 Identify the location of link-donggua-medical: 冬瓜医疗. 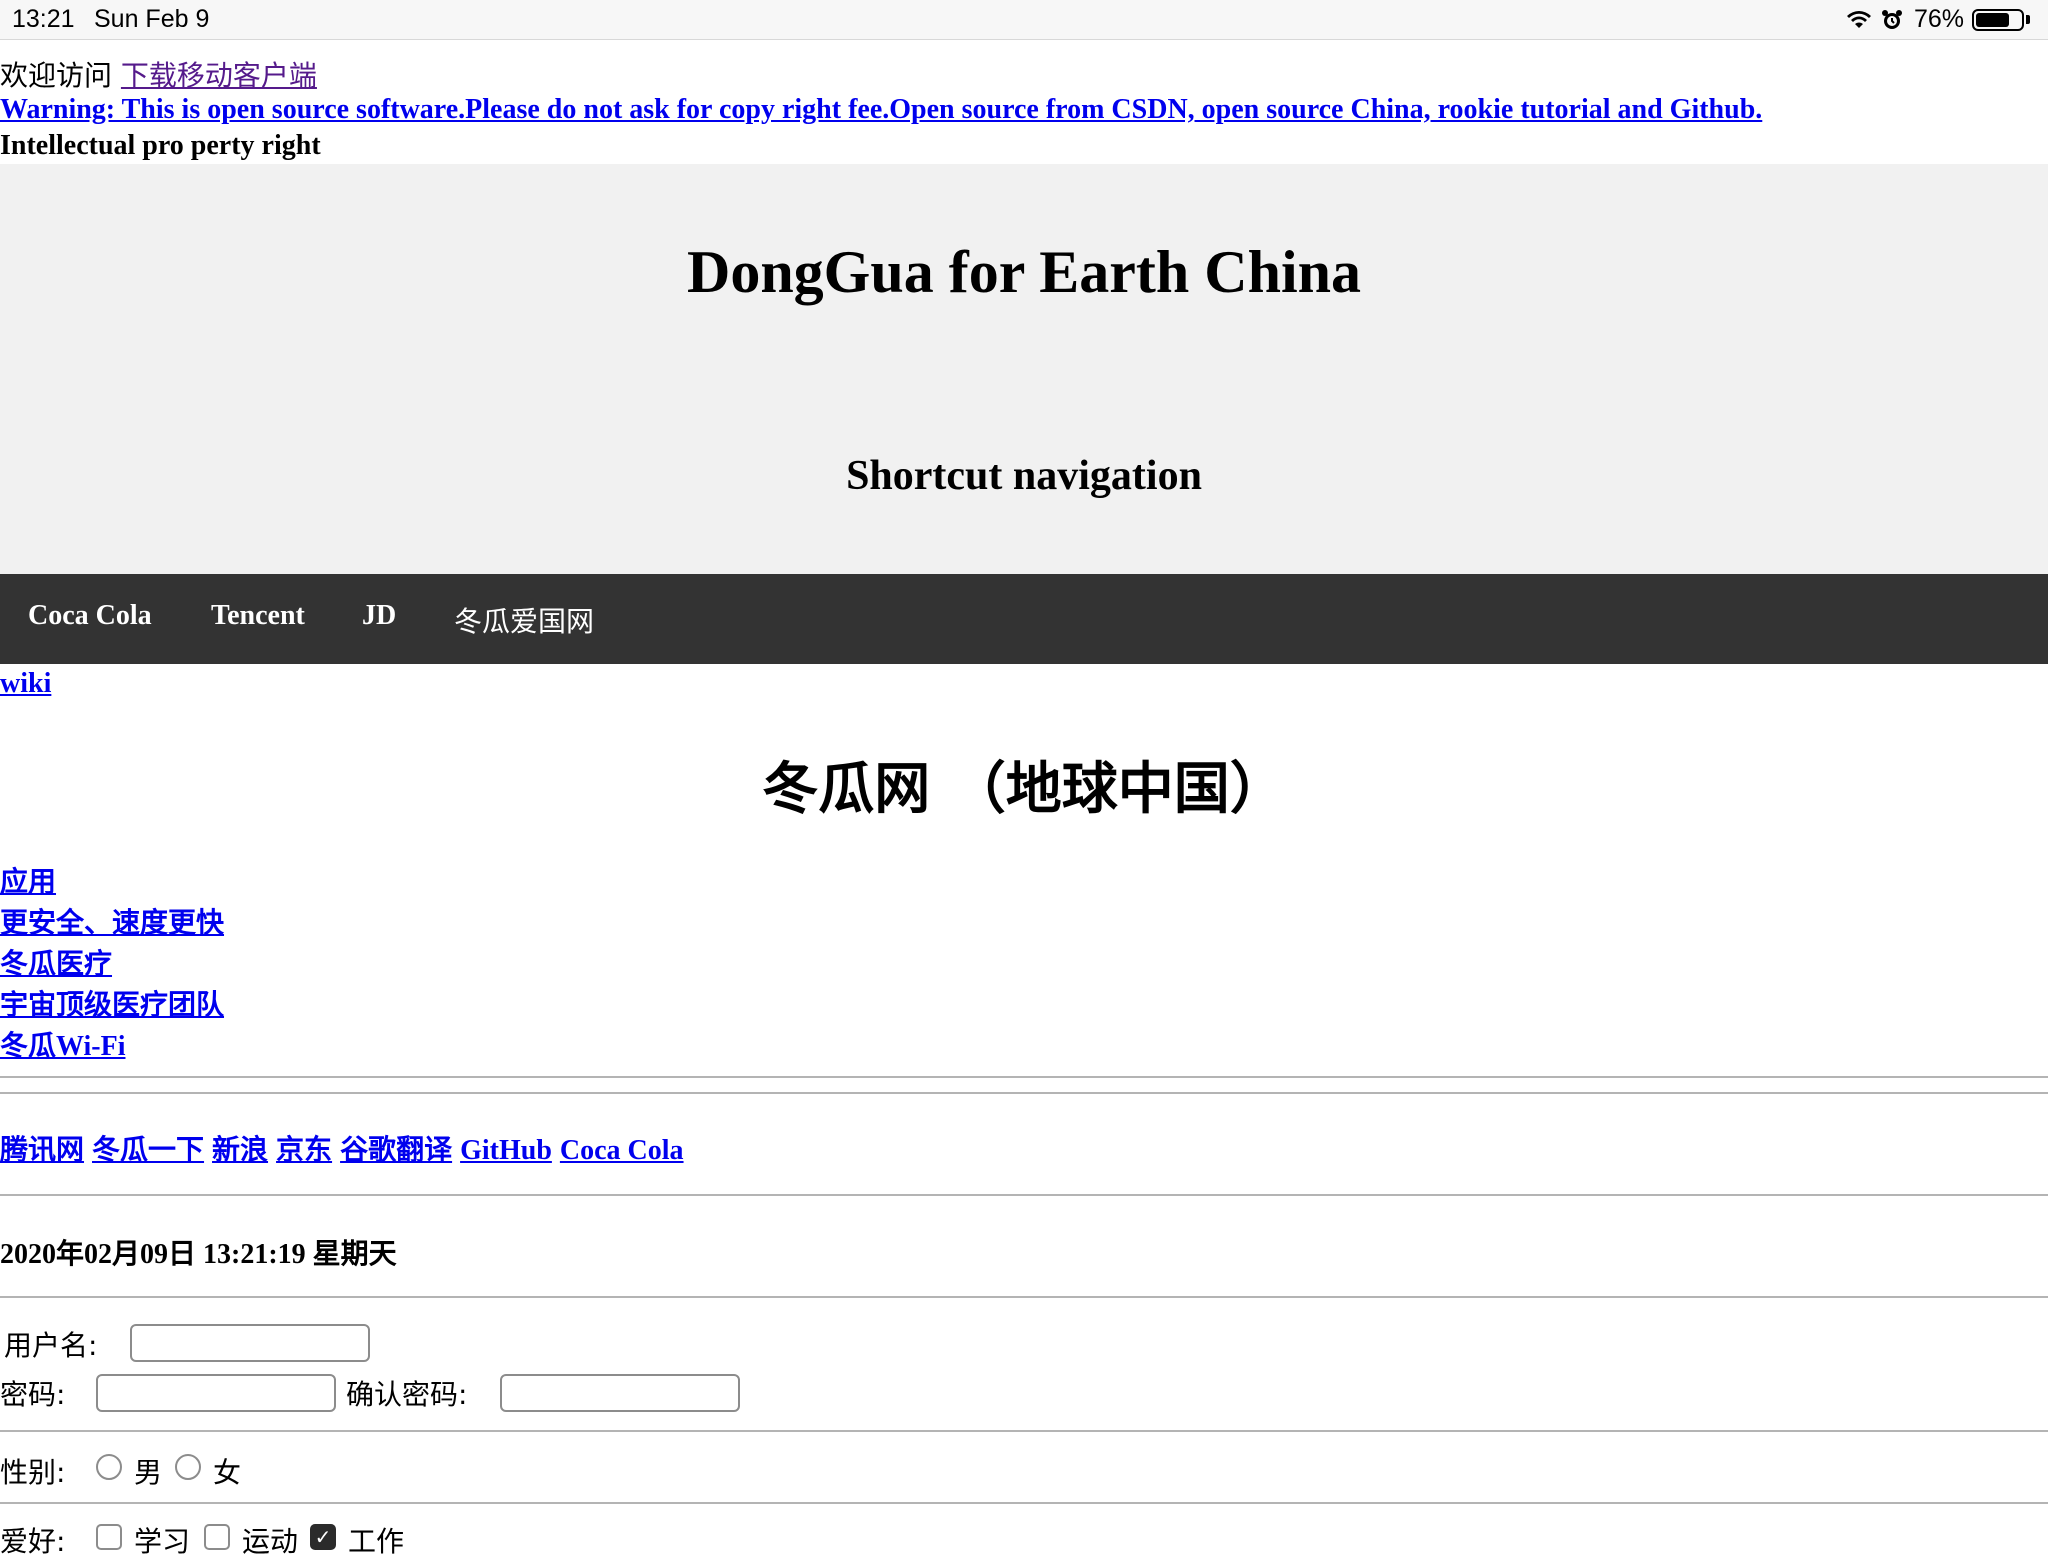
(56, 962).